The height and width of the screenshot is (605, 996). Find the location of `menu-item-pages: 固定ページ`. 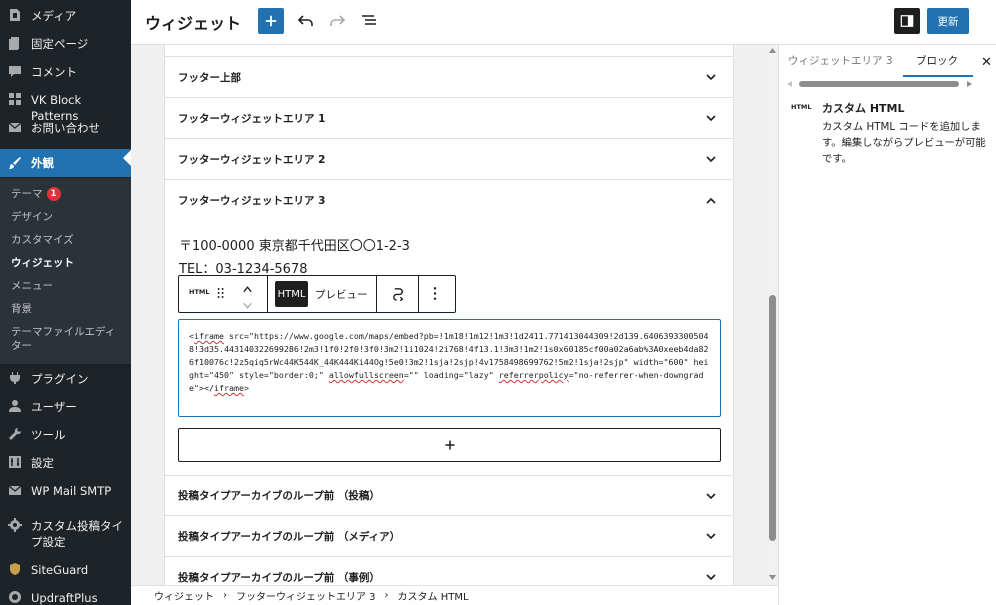

menu-item-pages: 固定ページ is located at coordinates (65, 44).